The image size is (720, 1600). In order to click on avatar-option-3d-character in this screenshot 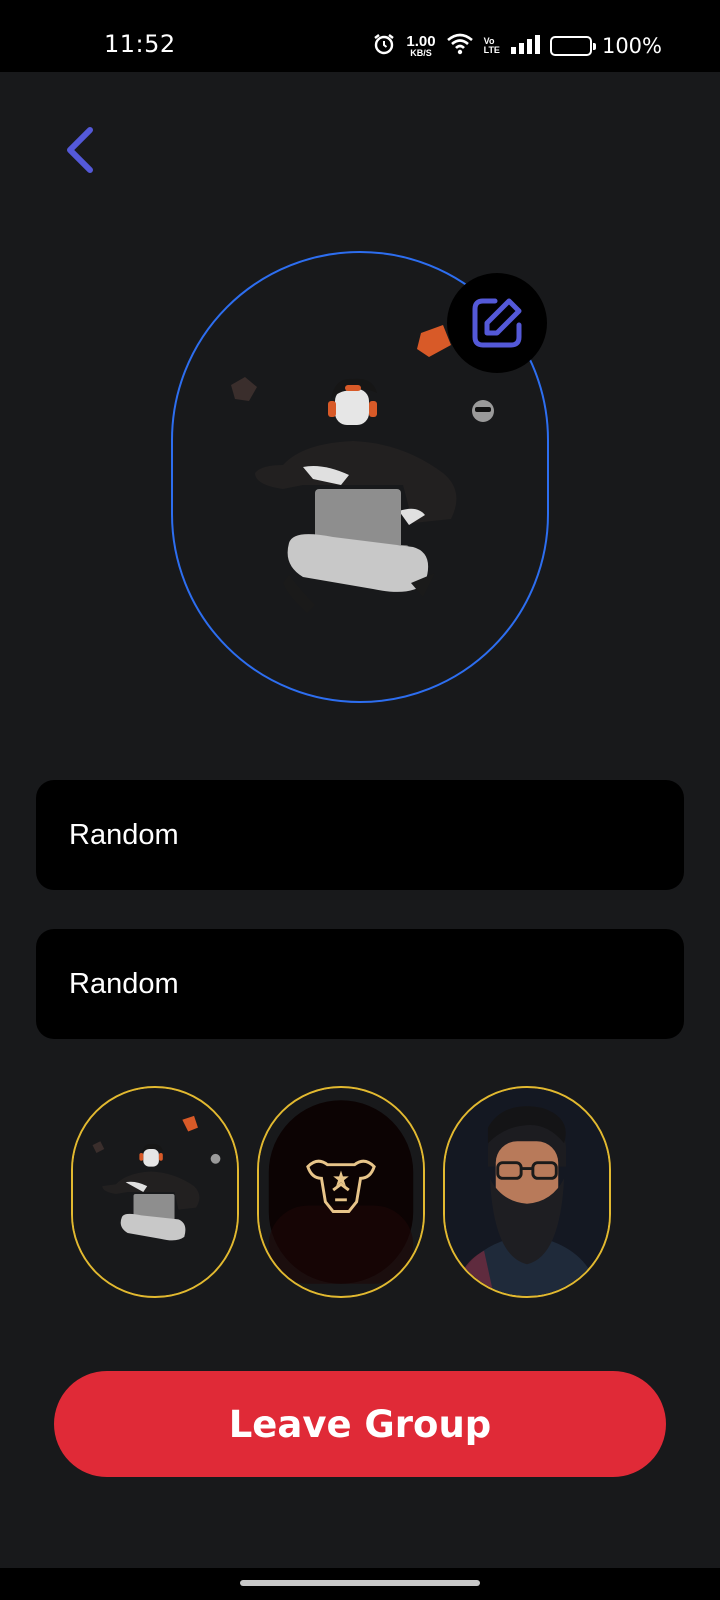, I will do `click(155, 1192)`.